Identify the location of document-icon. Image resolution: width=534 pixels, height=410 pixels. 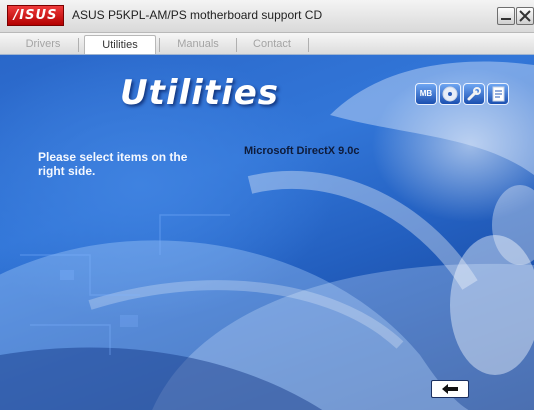
(498, 94).